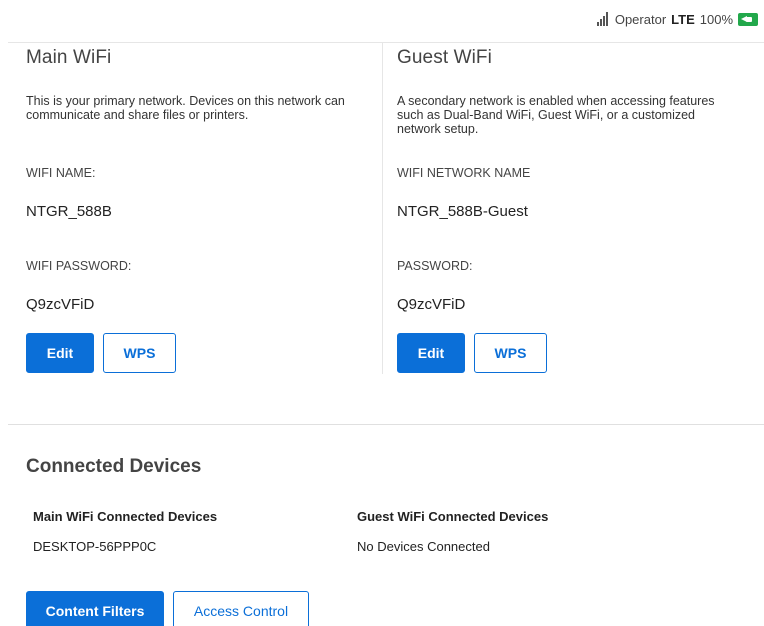 The image size is (764, 626). I want to click on main-wifi-name-label: WIFI NAME:, so click(61, 173).